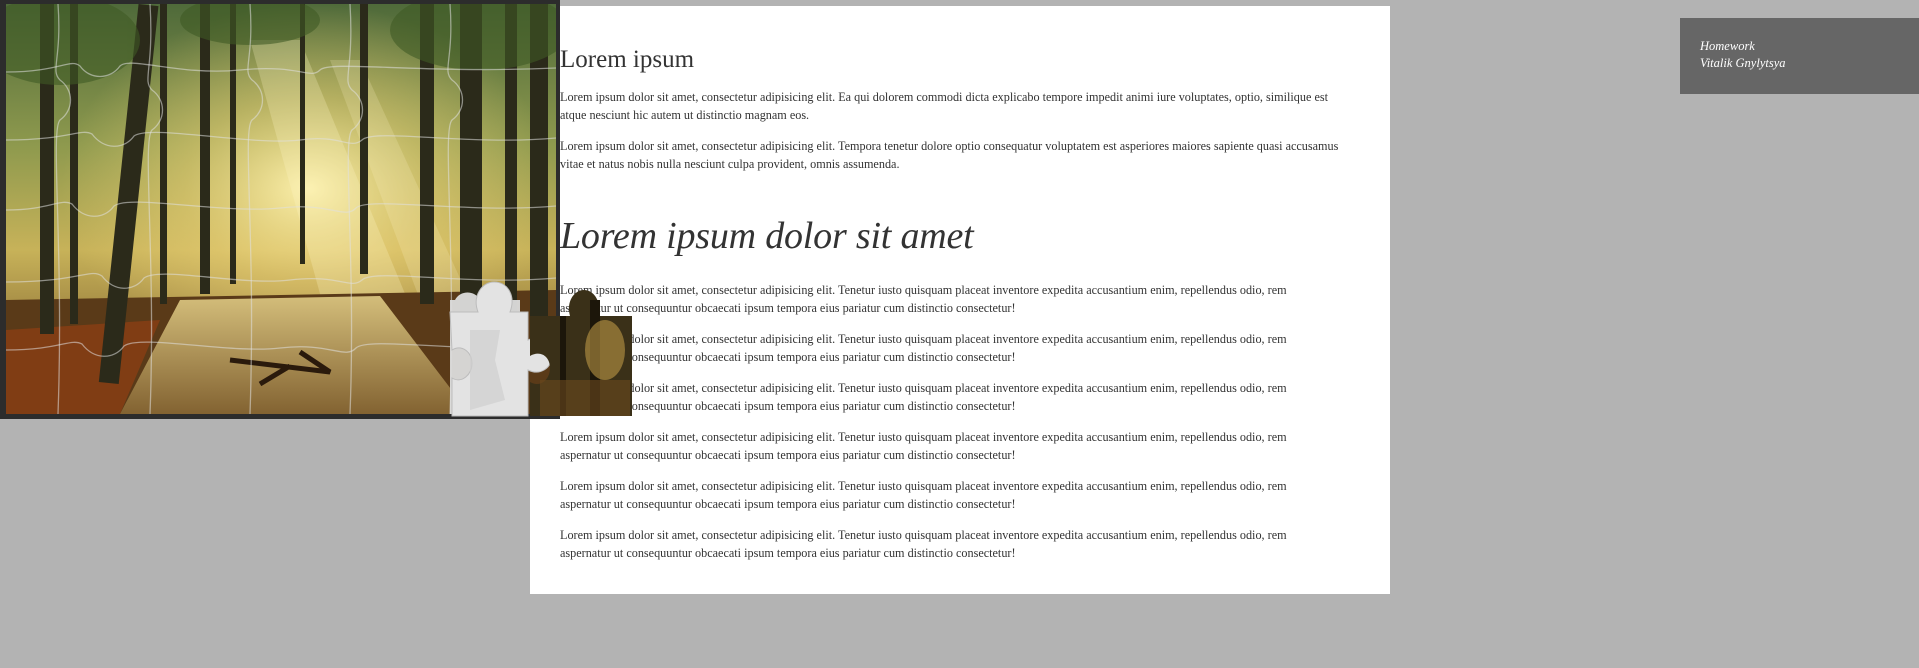 The height and width of the screenshot is (668, 1919). What do you see at coordinates (1743, 63) in the screenshot?
I see `badge-author: Vitalik Gnylytsya` at bounding box center [1743, 63].